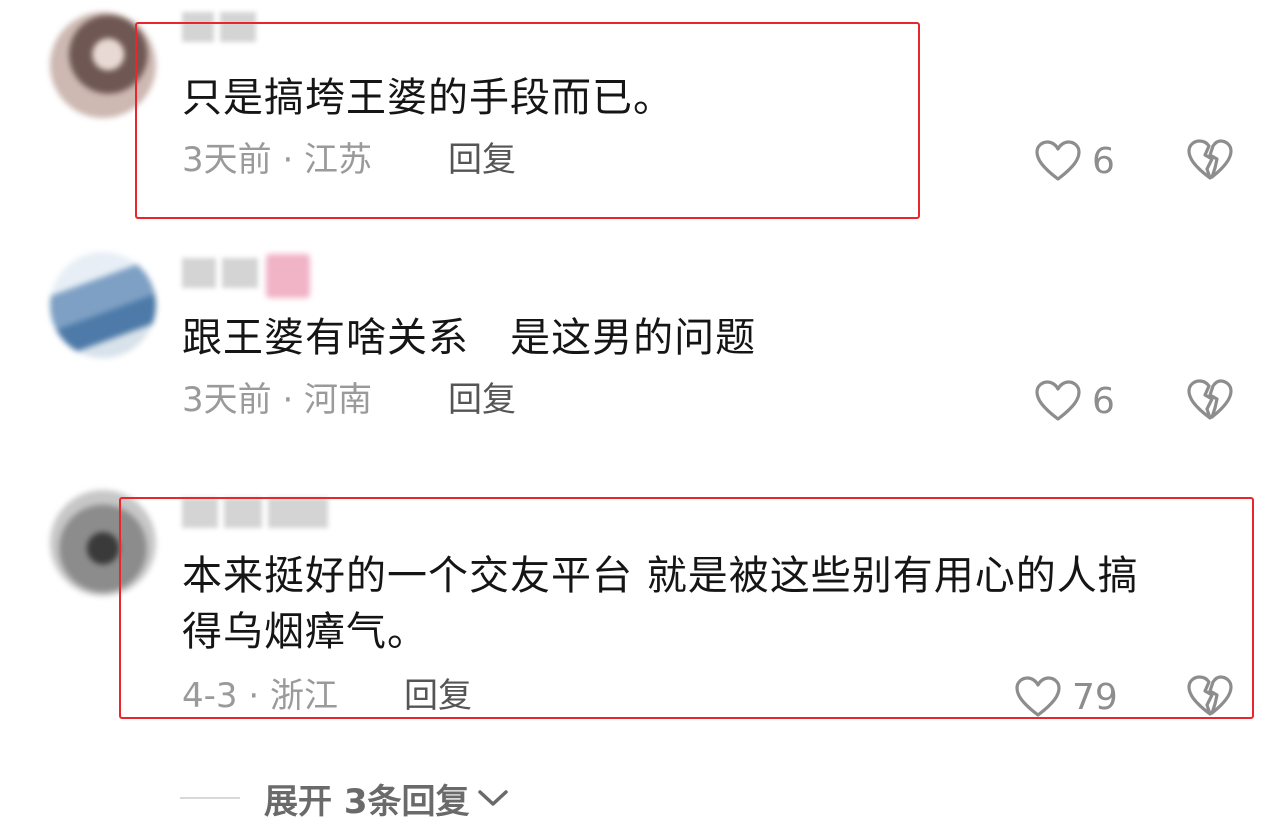 The height and width of the screenshot is (826, 1284). Describe the element at coordinates (1066, 697) in the screenshot. I see `like-button: 79` at that location.